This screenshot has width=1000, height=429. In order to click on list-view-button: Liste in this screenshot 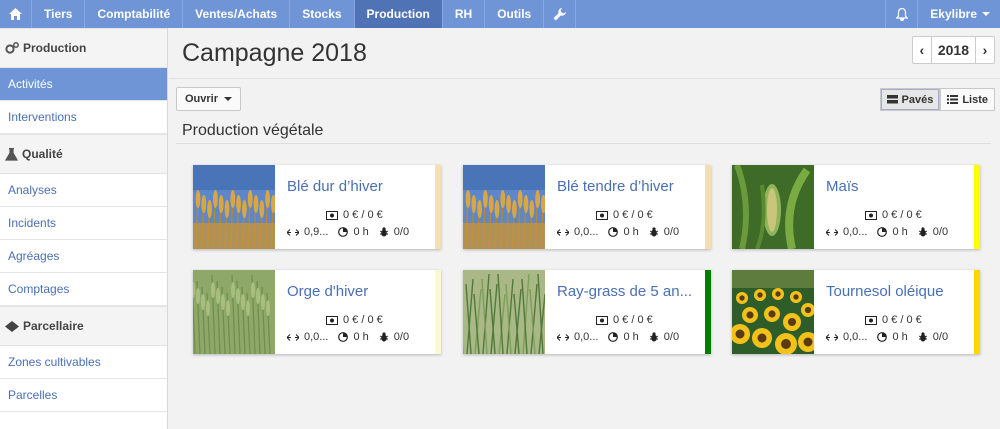, I will do `click(967, 99)`.